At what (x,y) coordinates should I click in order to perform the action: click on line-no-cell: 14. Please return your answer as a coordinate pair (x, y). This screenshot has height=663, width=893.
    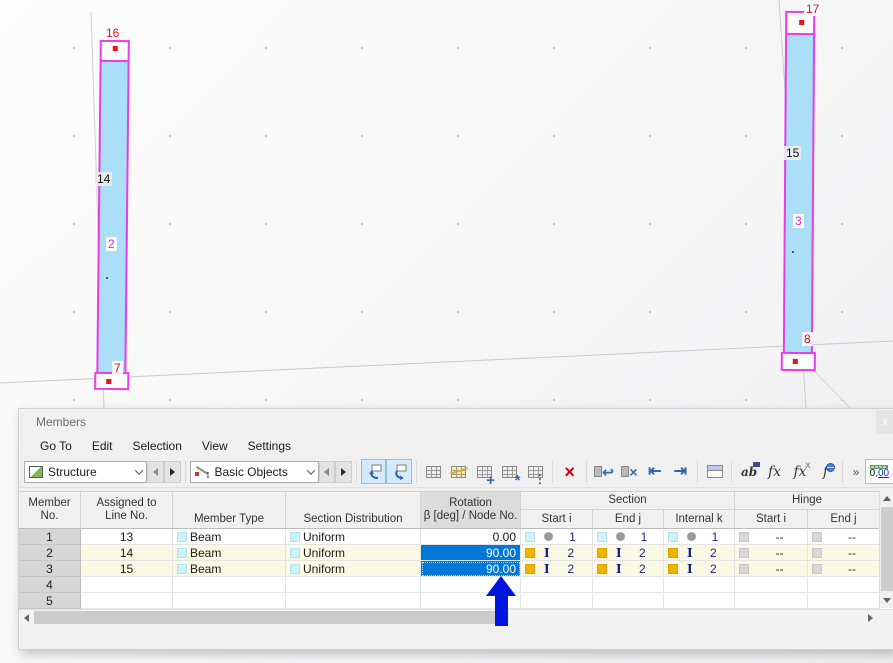
    Looking at the image, I should click on (127, 553).